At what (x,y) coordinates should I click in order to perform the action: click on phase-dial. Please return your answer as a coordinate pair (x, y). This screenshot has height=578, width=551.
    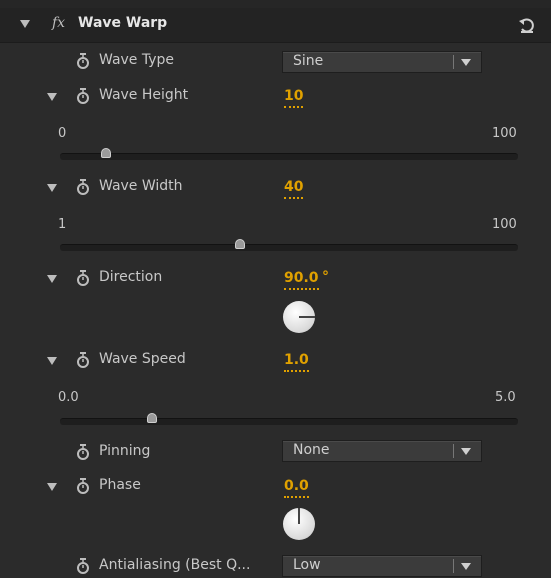
    Looking at the image, I should click on (299, 524).